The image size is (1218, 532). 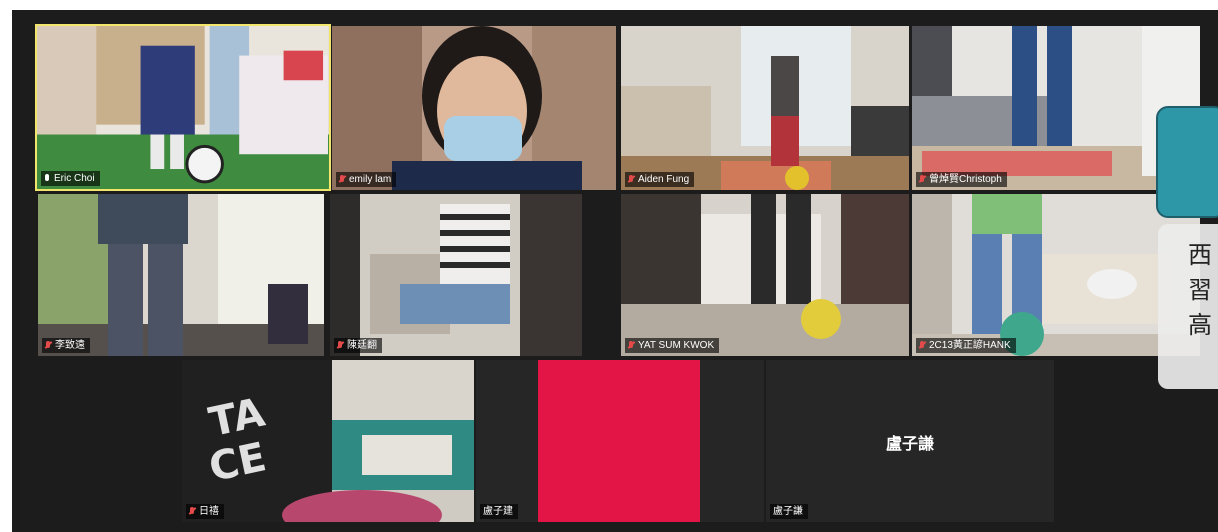 I want to click on participant-name-tag: 李致遠, so click(x=66, y=345).